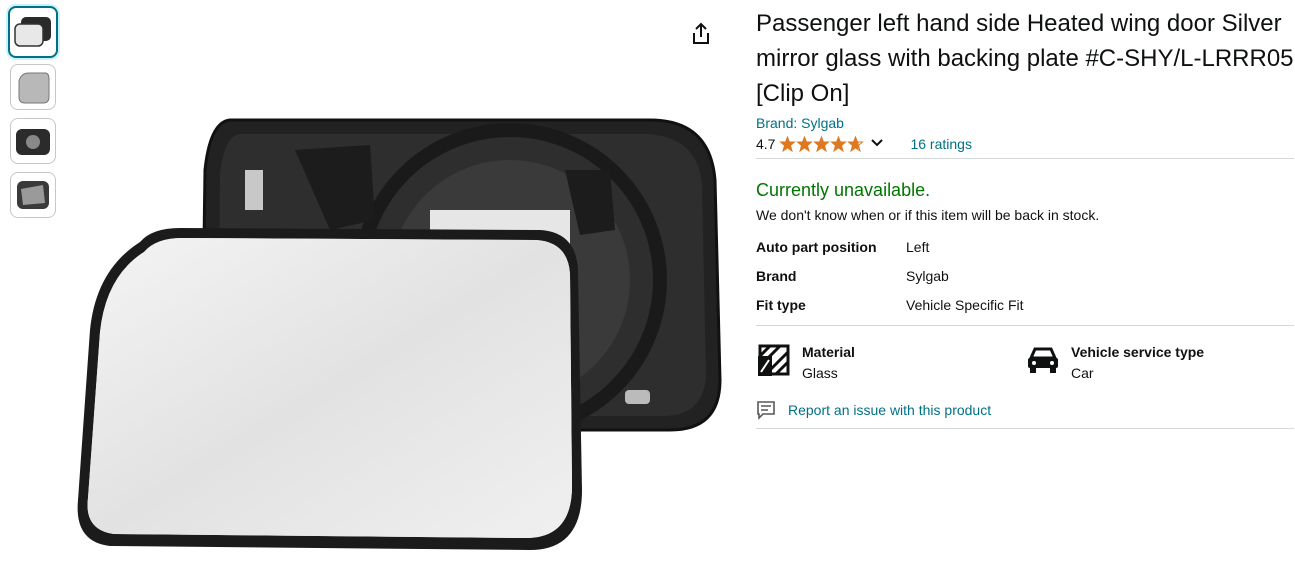 The height and width of the screenshot is (566, 1295). Describe the element at coordinates (766, 410) in the screenshot. I see `feedback-icon` at that location.